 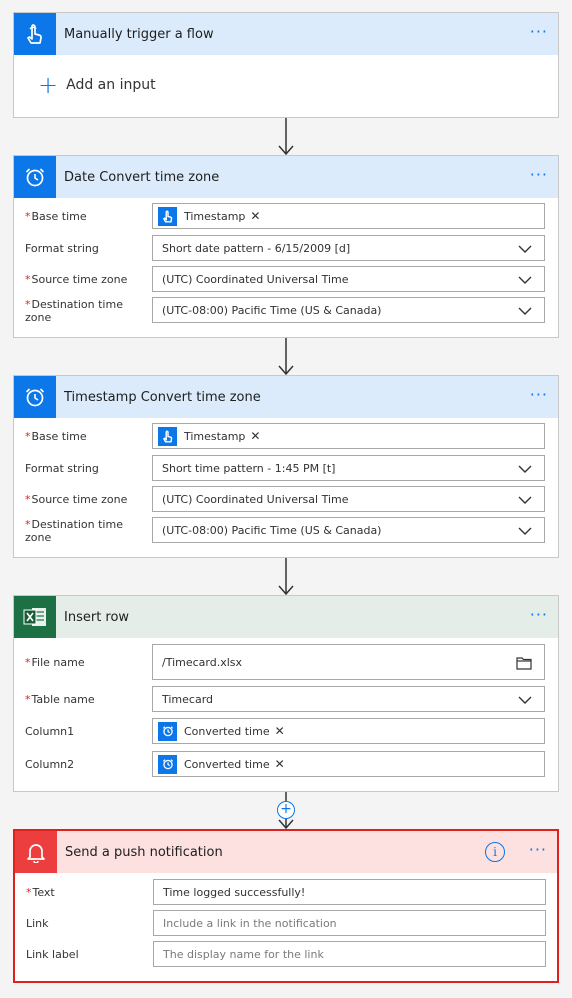 I want to click on insert-step-button: +, so click(x=286, y=810).